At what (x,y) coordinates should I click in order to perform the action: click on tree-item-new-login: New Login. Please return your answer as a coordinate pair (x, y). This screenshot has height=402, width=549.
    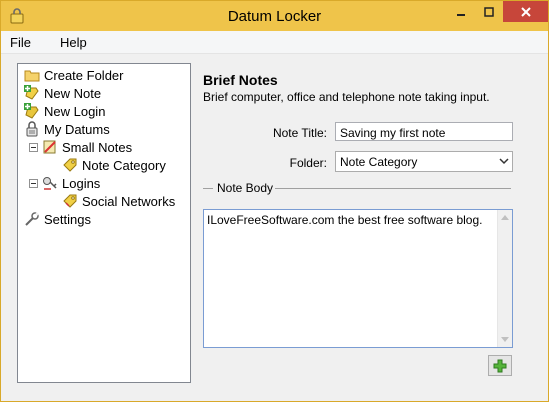
    Looking at the image, I should click on (64, 111).